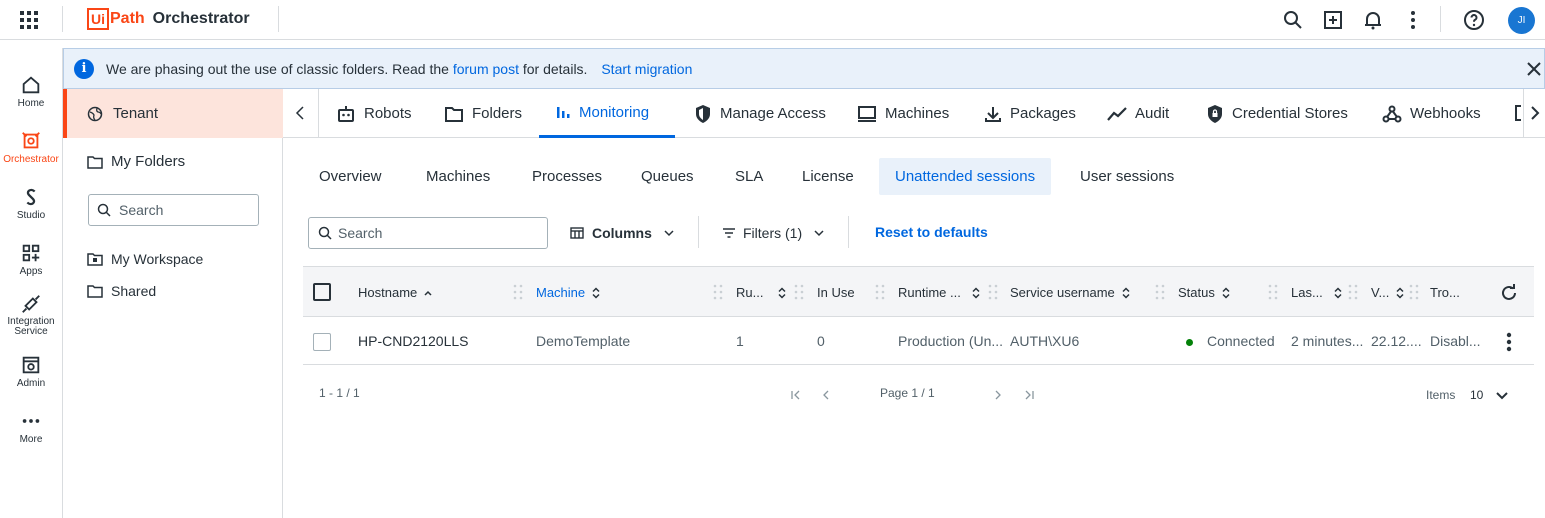 Image resolution: width=1545 pixels, height=518 pixels. I want to click on reset-to-defaults-button: Reset to defaults, so click(931, 232).